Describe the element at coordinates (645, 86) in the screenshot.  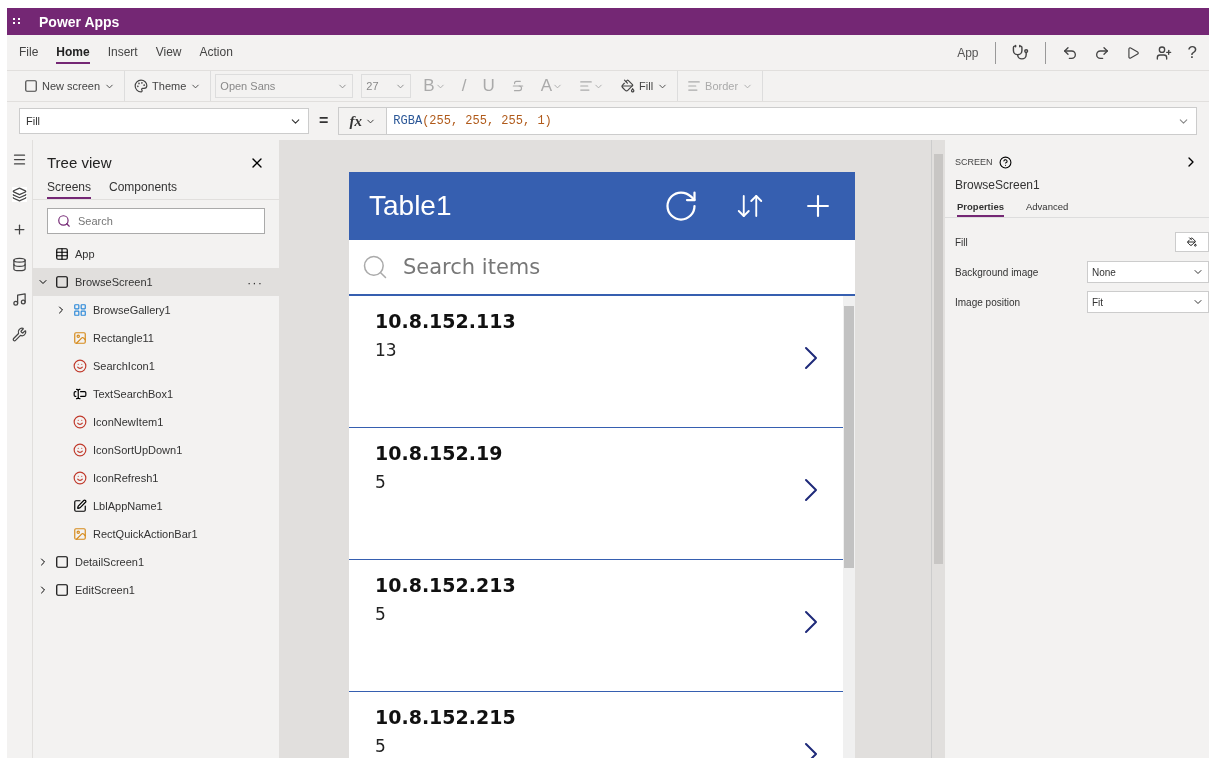
I see `toolbar-button: Fill` at that location.